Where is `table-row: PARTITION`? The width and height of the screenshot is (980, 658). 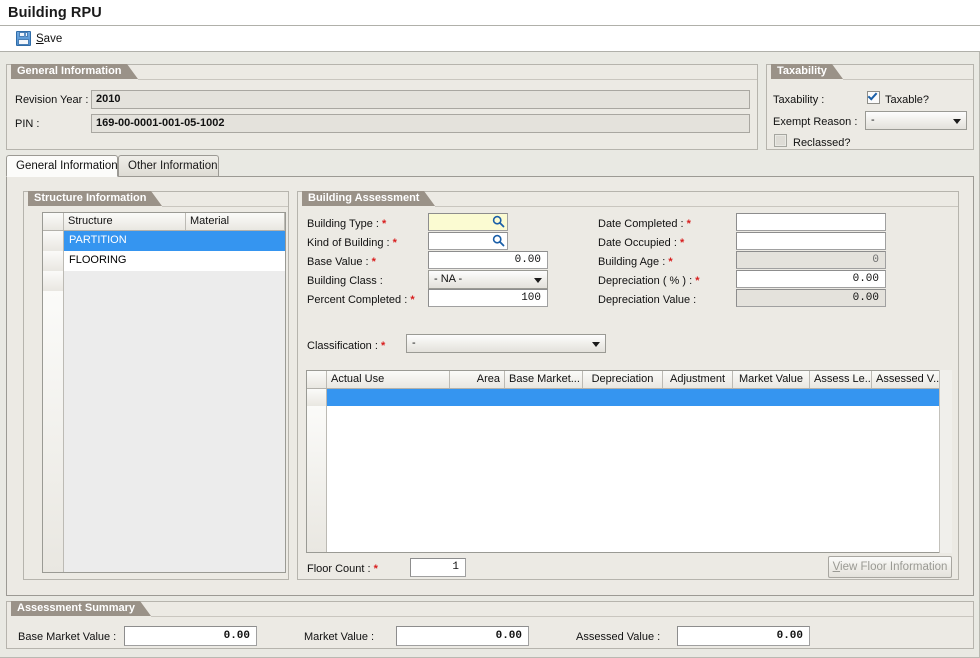
table-row: PARTITION is located at coordinates (164, 241).